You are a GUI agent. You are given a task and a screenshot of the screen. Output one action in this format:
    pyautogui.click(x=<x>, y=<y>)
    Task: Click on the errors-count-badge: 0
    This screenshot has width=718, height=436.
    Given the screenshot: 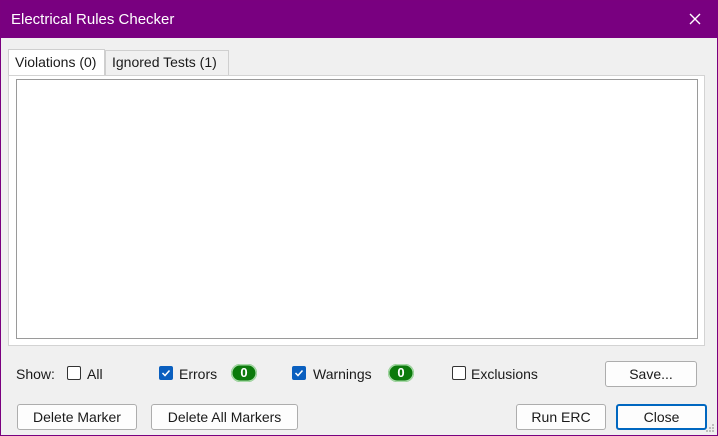 What is the action you would take?
    pyautogui.click(x=244, y=373)
    